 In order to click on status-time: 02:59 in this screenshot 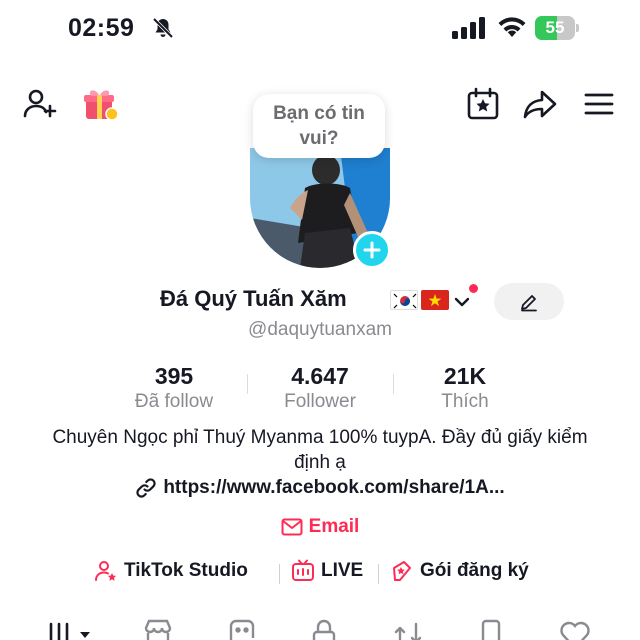, I will do `click(101, 28)`.